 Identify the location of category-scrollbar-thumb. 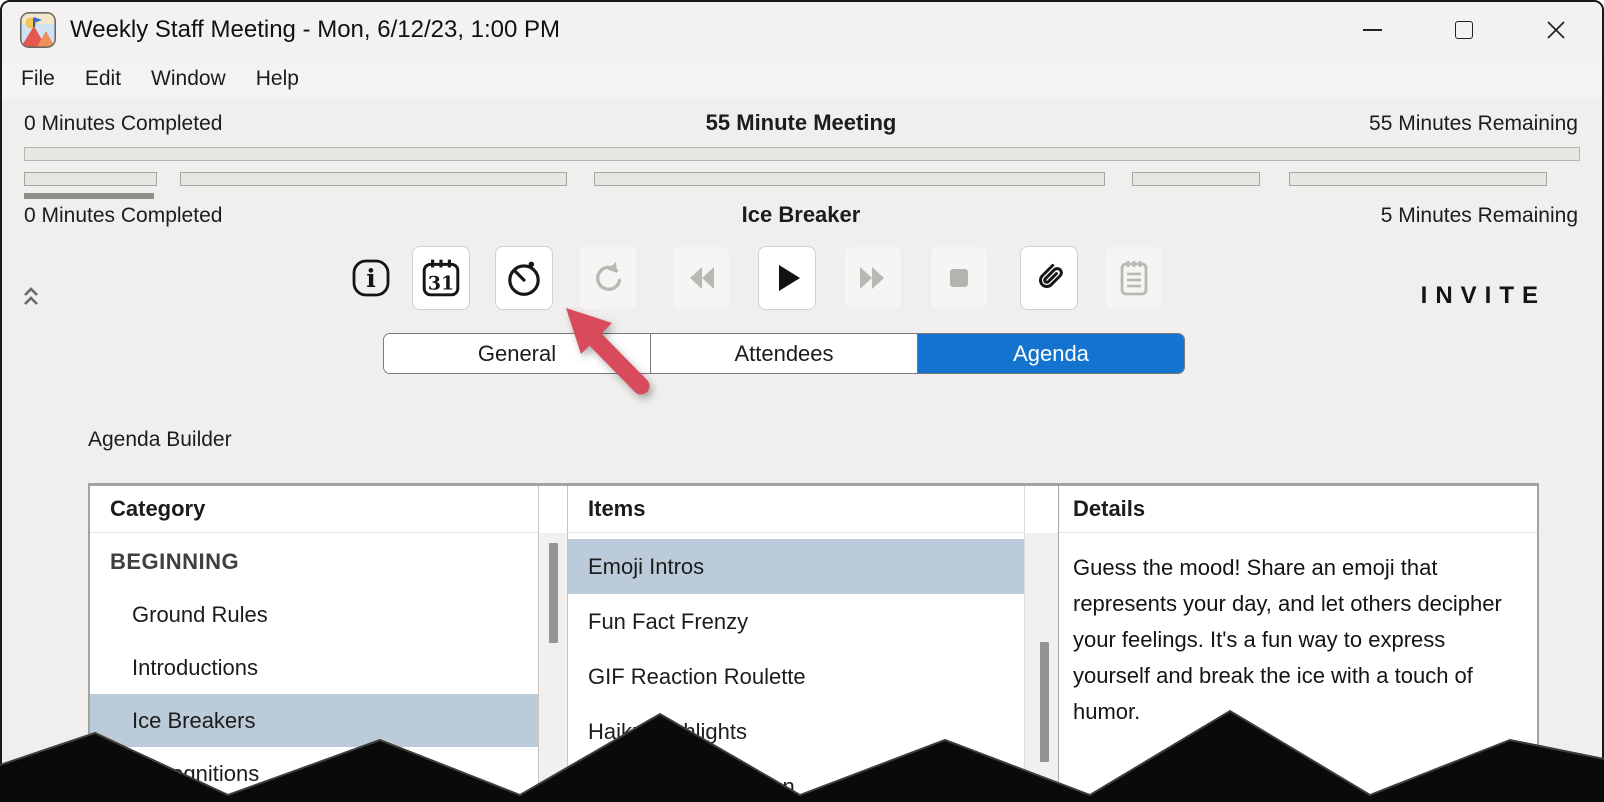
(553, 593).